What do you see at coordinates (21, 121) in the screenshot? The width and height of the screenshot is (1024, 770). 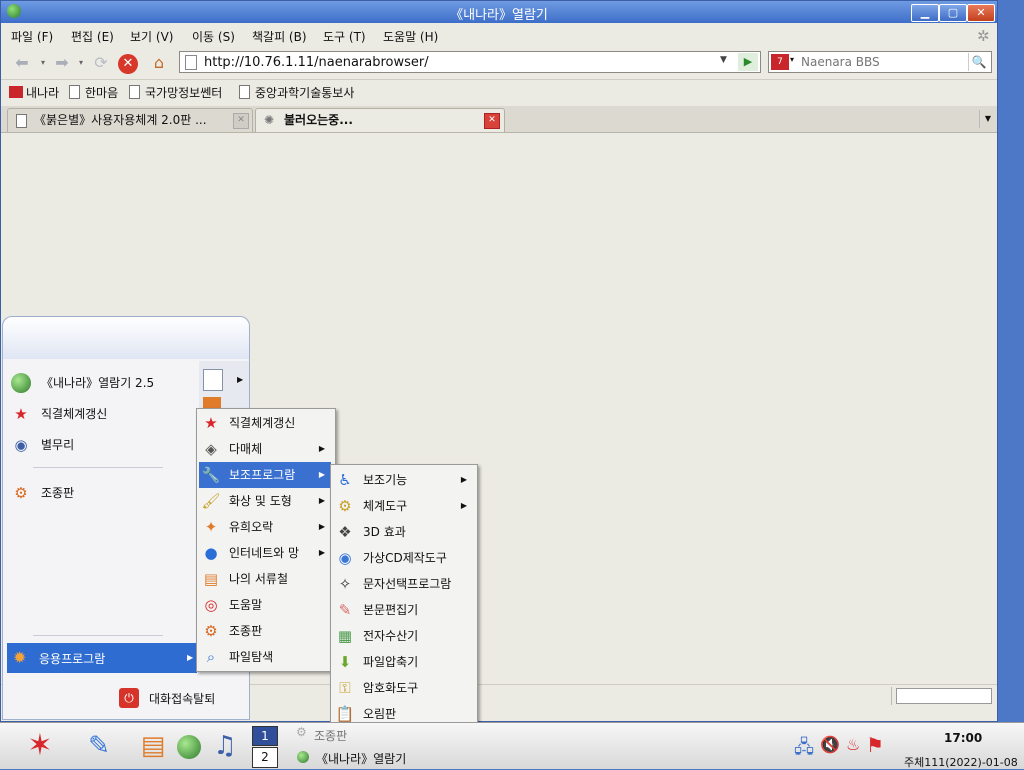 I see `page-icon` at bounding box center [21, 121].